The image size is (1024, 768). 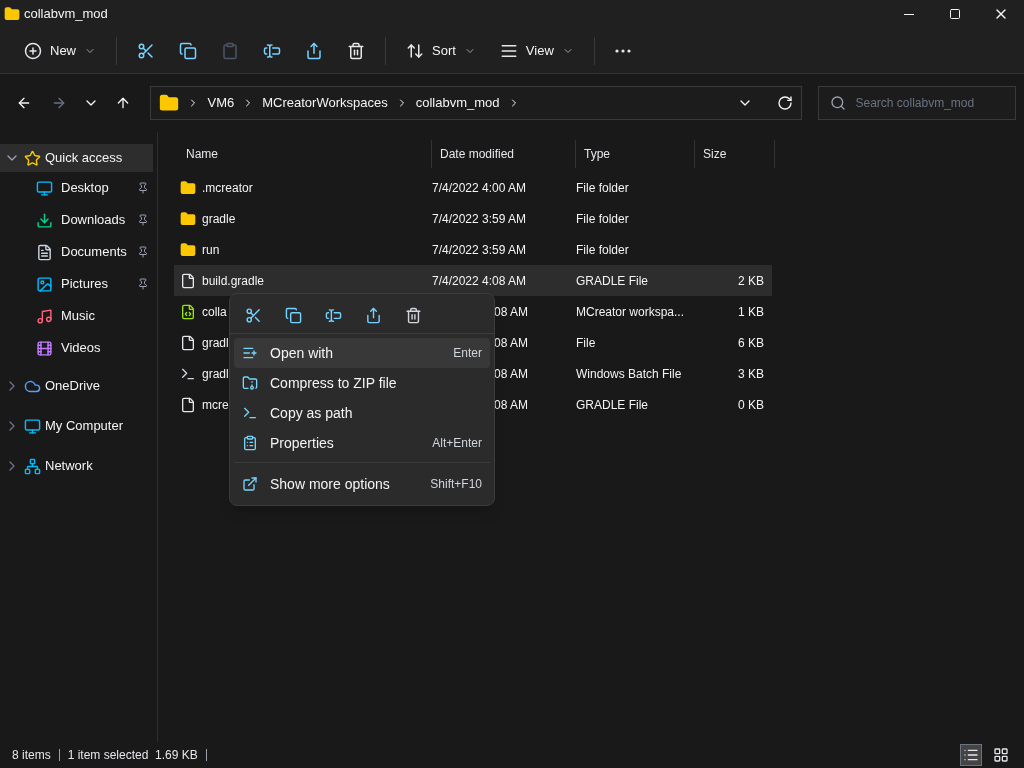 I want to click on search-field: Search collabvm_mod, so click(x=917, y=103).